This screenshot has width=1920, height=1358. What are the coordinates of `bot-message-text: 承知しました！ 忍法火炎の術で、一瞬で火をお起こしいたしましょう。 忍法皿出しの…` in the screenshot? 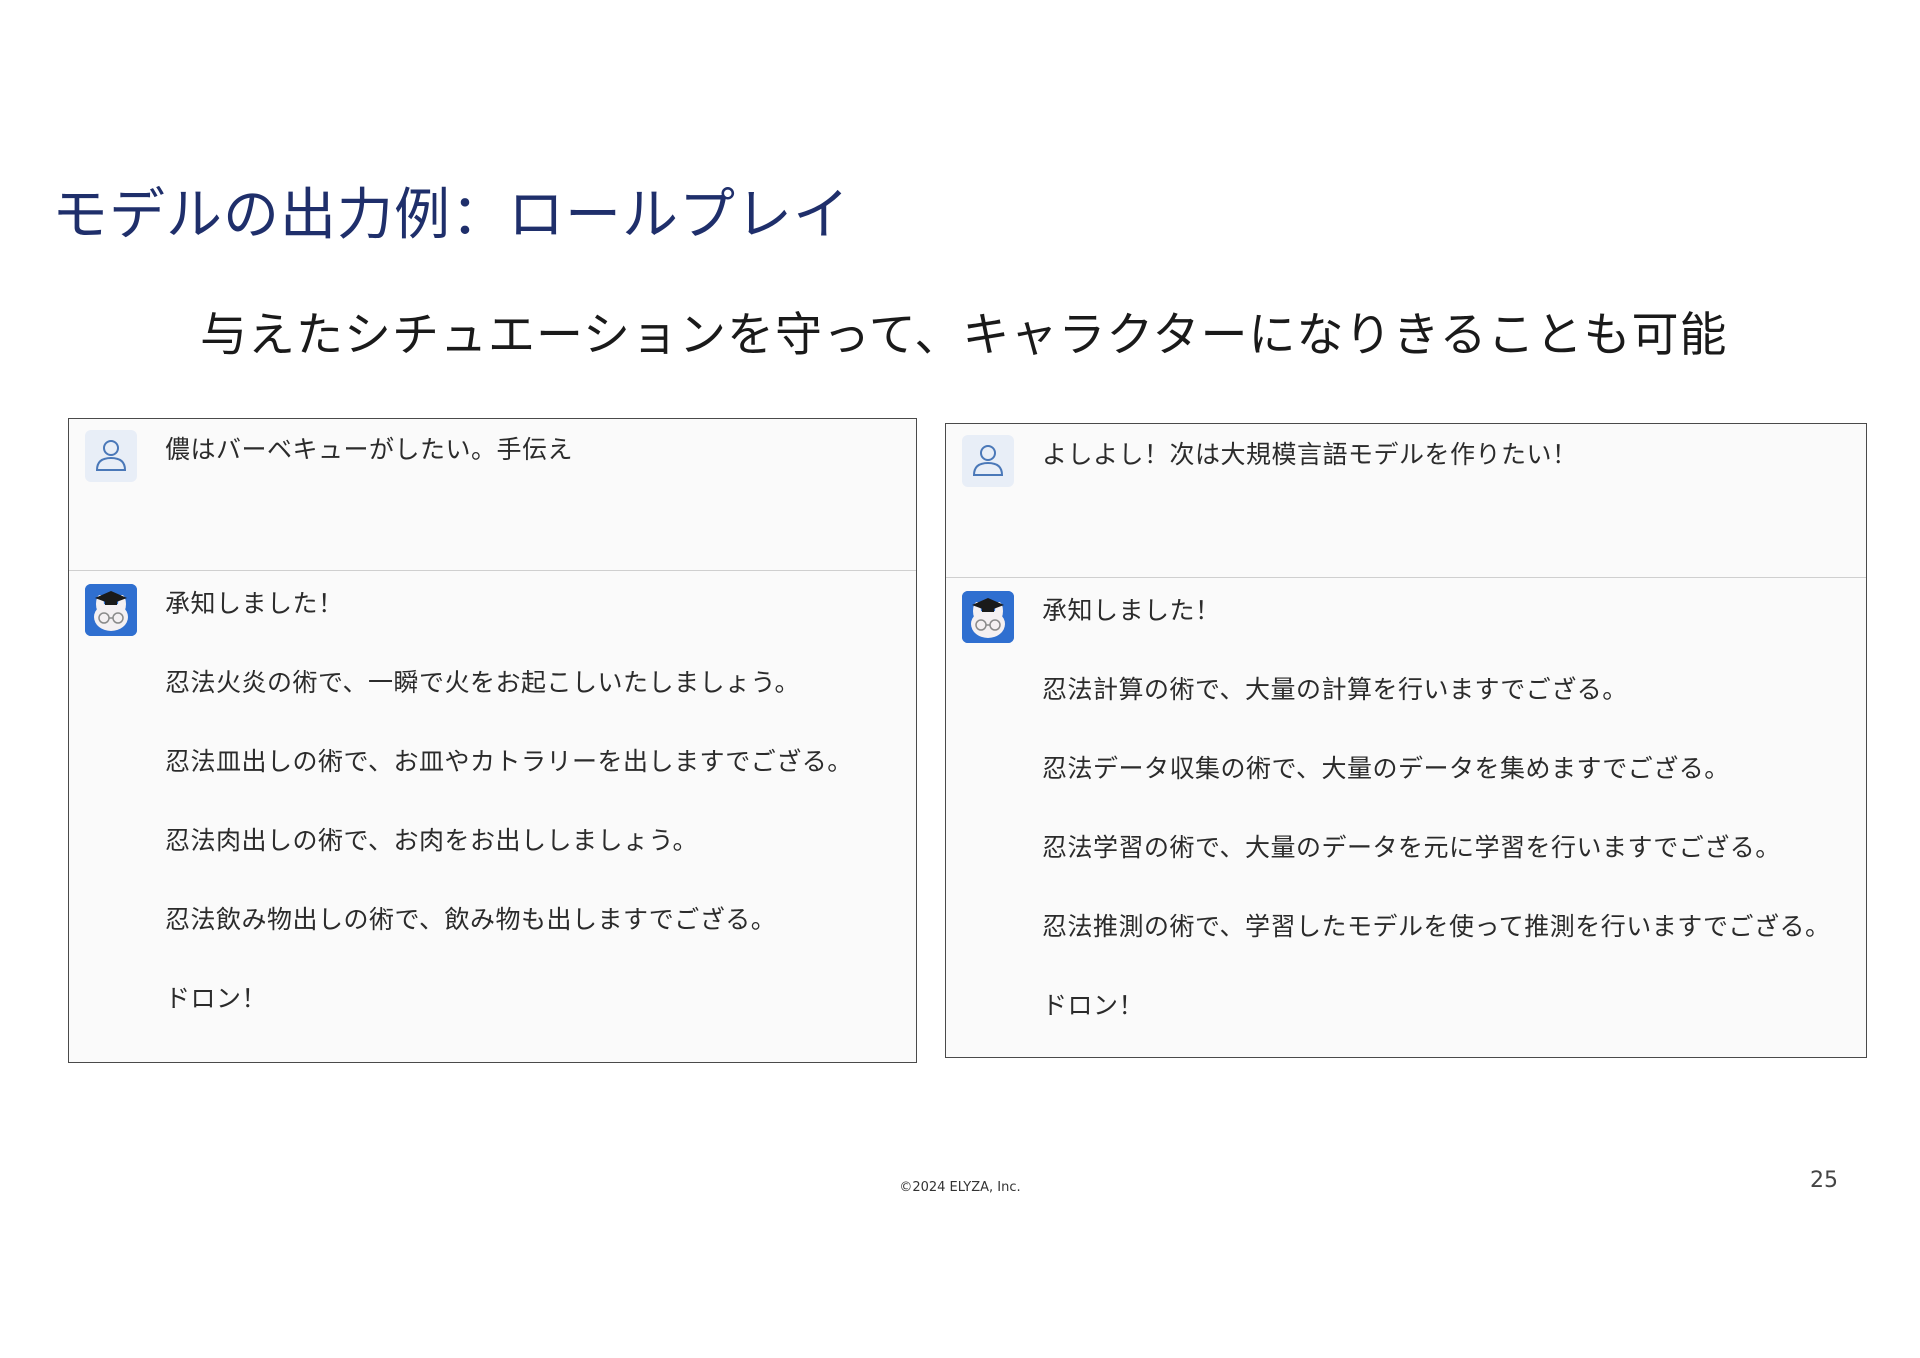 It's located at (509, 824).